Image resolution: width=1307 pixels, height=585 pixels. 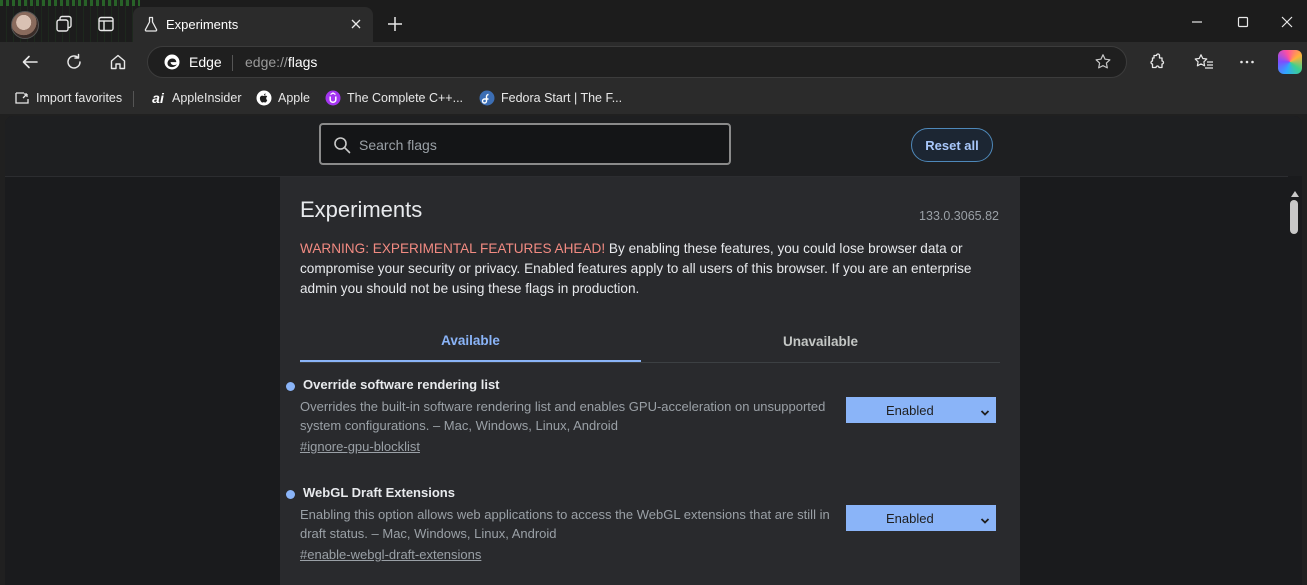 I want to click on scrollbar, so click(x=1295, y=380).